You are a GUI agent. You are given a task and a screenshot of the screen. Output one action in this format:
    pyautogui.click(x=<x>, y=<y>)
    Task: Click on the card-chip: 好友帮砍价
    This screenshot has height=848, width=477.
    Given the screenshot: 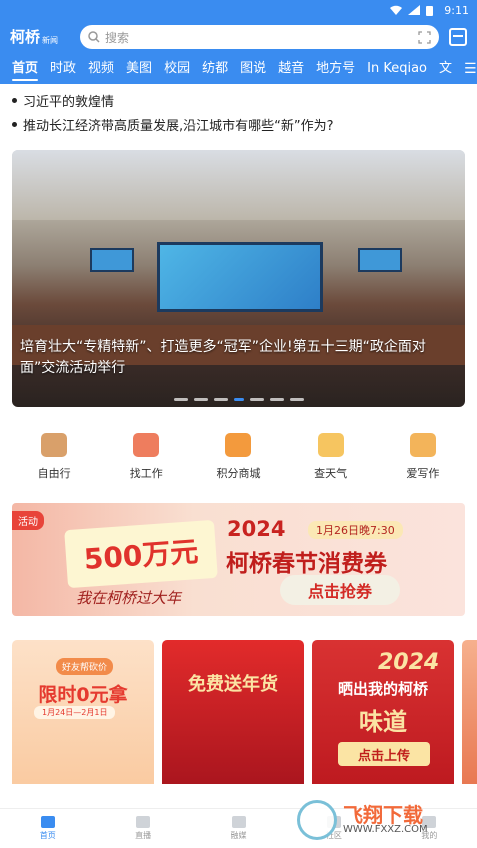 What is the action you would take?
    pyautogui.click(x=85, y=666)
    